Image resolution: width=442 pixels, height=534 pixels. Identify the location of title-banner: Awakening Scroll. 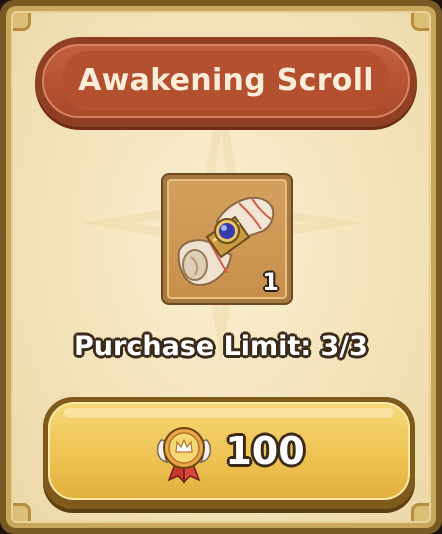
(226, 82).